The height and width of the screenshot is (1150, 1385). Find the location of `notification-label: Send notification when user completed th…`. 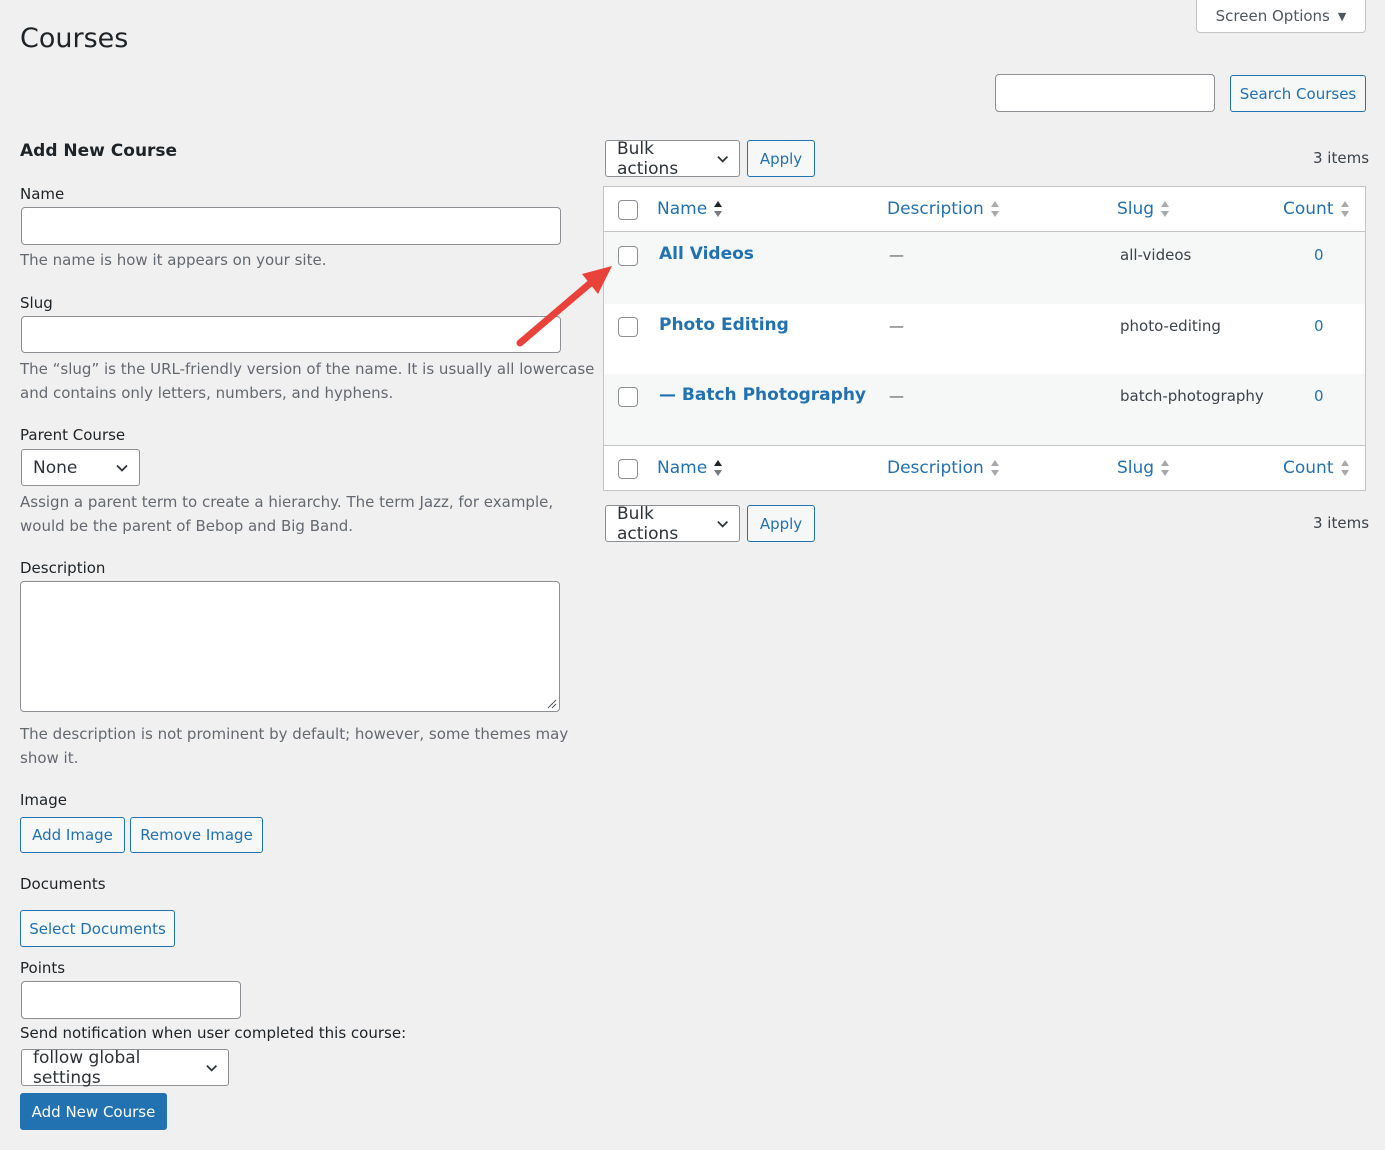

notification-label: Send notification when user completed th… is located at coordinates (213, 1033).